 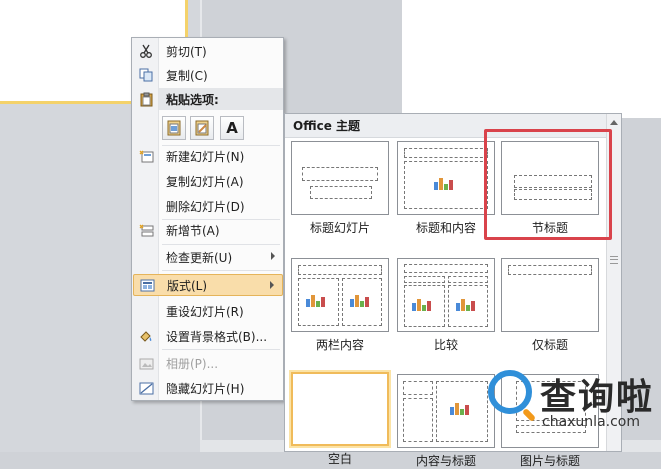 I want to click on paste-text-only-button: A, so click(x=232, y=128).